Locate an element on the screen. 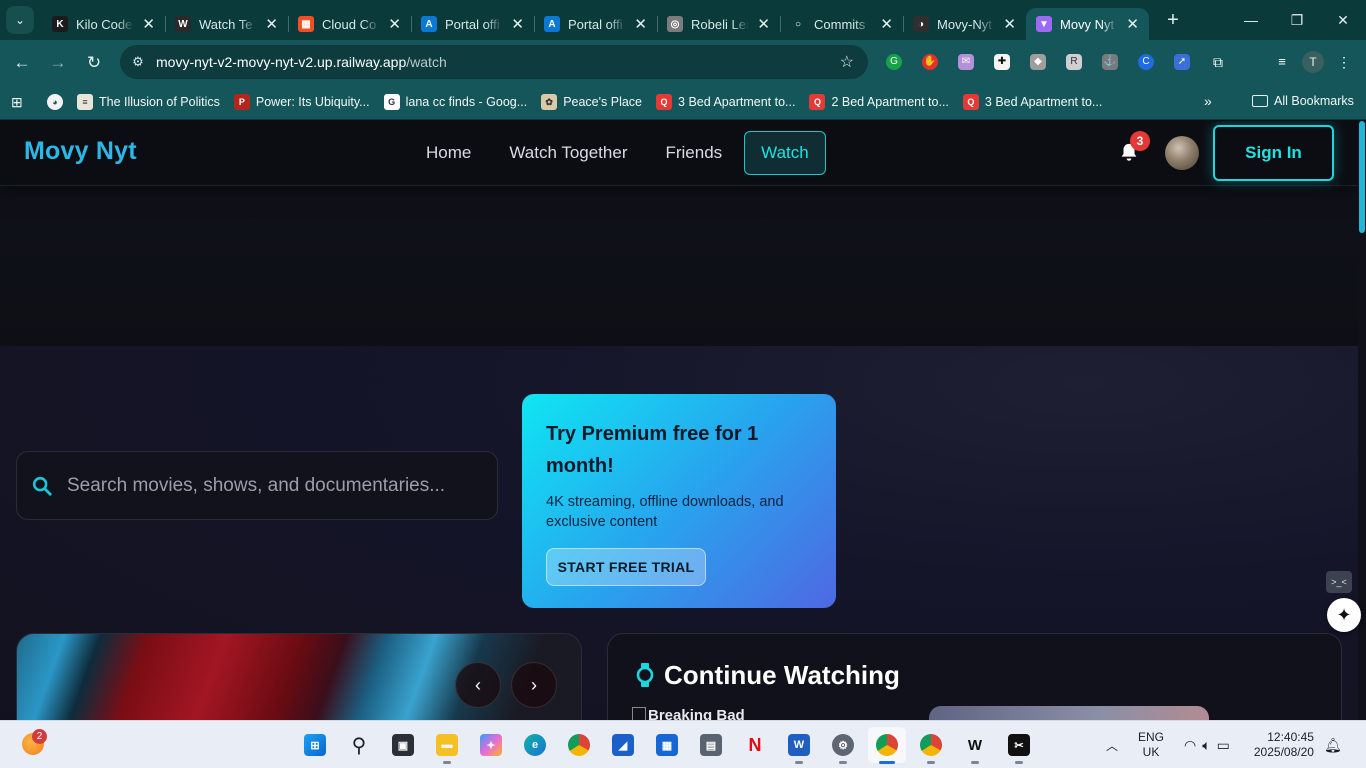 Image resolution: width=1366 pixels, height=768 pixels. capcut-button: ✂ is located at coordinates (1019, 745).